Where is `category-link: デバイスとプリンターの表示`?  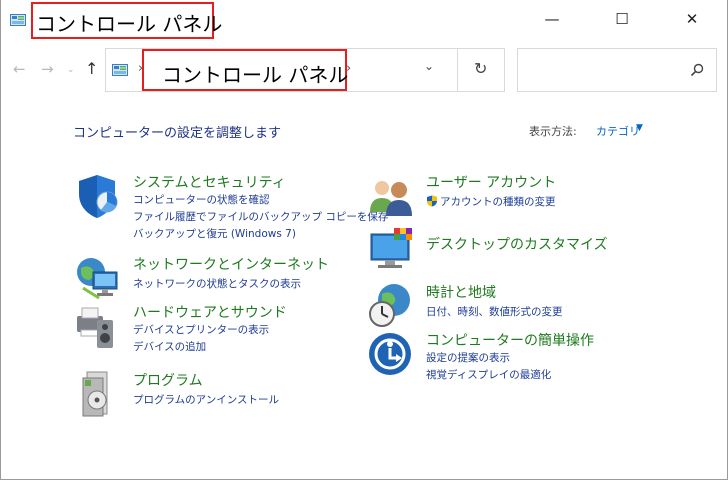
category-link: デバイスとプリンターの表示 is located at coordinates (201, 329).